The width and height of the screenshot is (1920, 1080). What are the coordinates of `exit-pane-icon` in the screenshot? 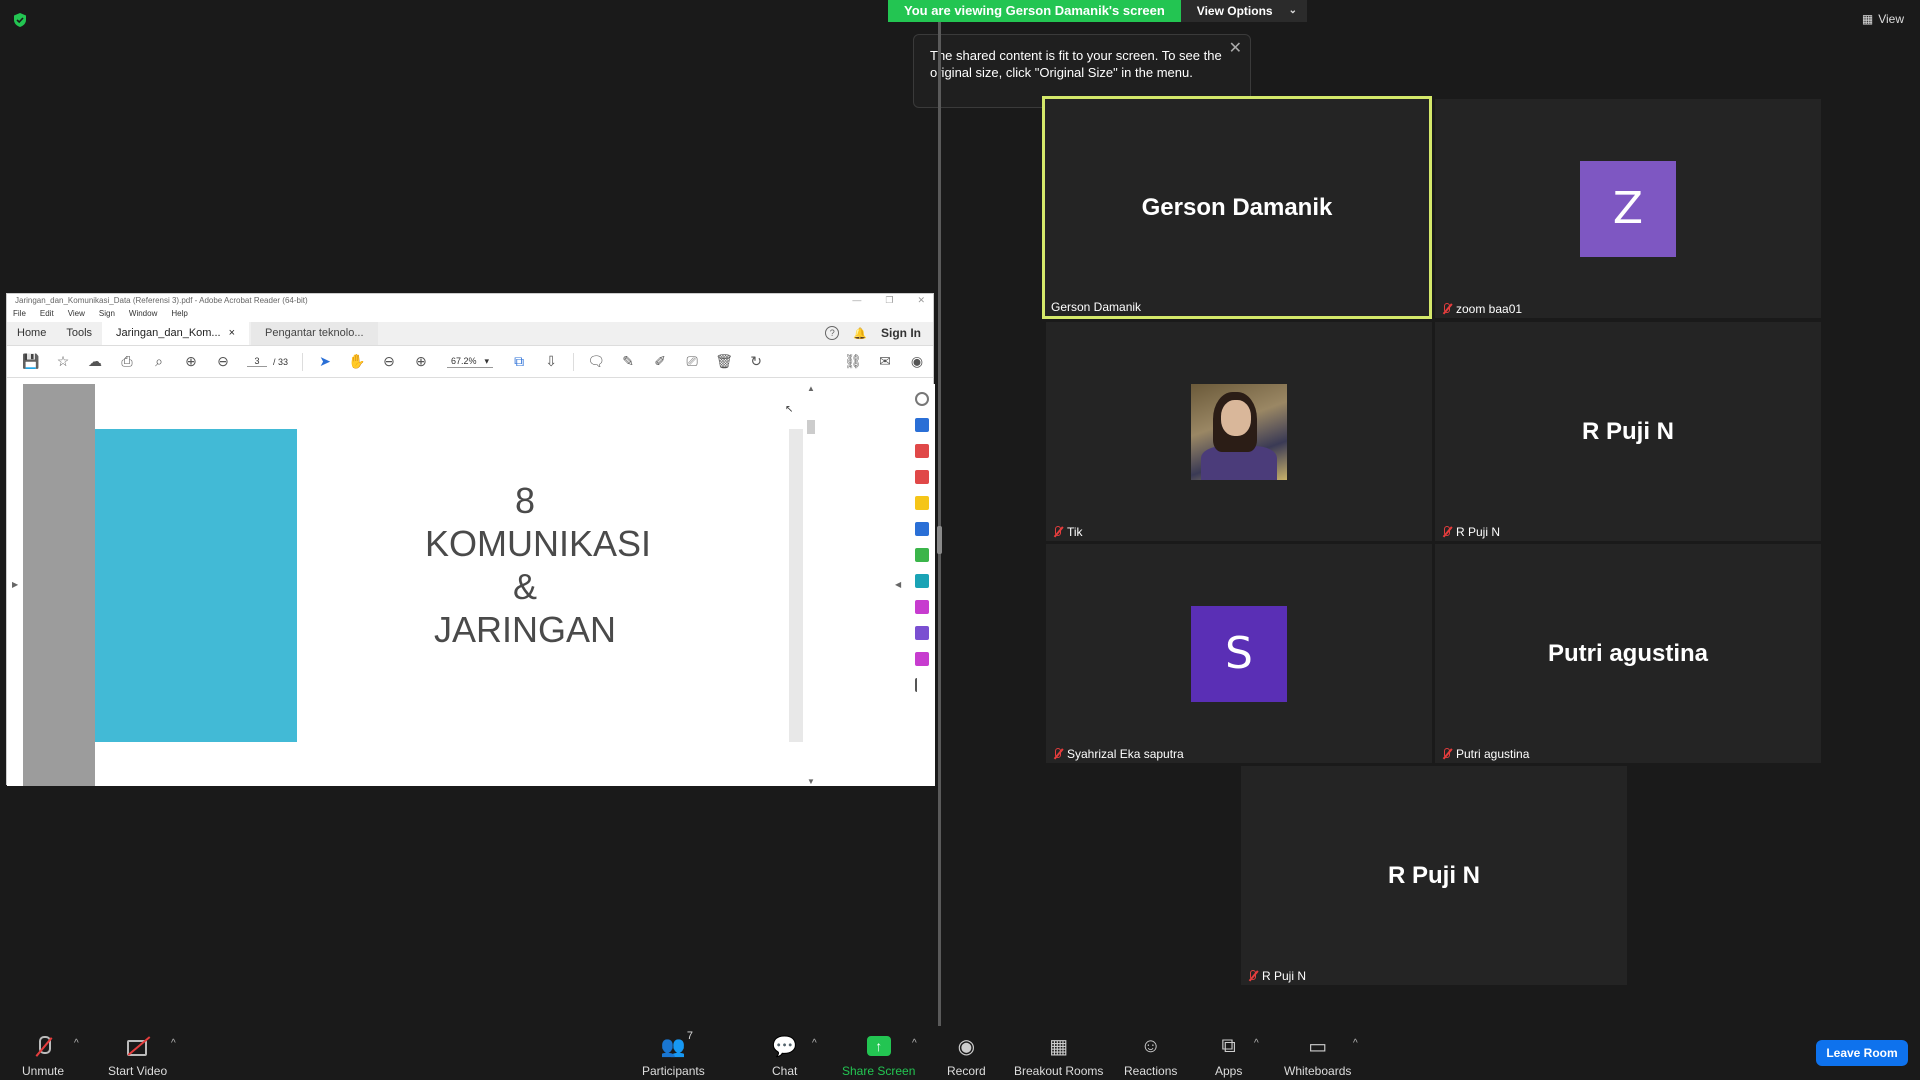 It's located at (922, 685).